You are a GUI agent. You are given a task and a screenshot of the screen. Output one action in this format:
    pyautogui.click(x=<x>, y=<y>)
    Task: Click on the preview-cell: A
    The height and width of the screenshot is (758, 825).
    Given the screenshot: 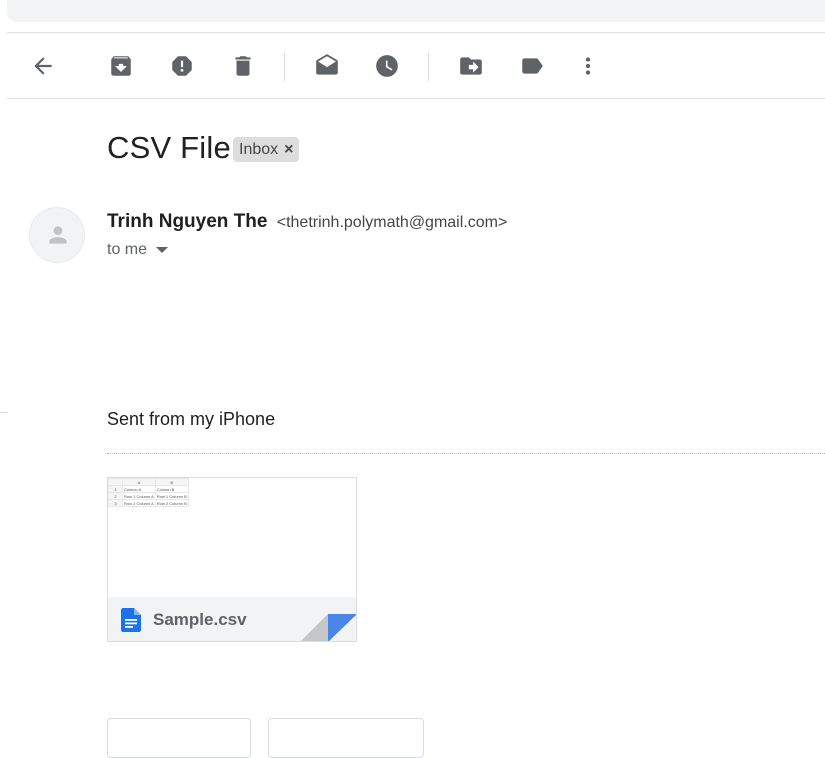 What is the action you would take?
    pyautogui.click(x=139, y=482)
    